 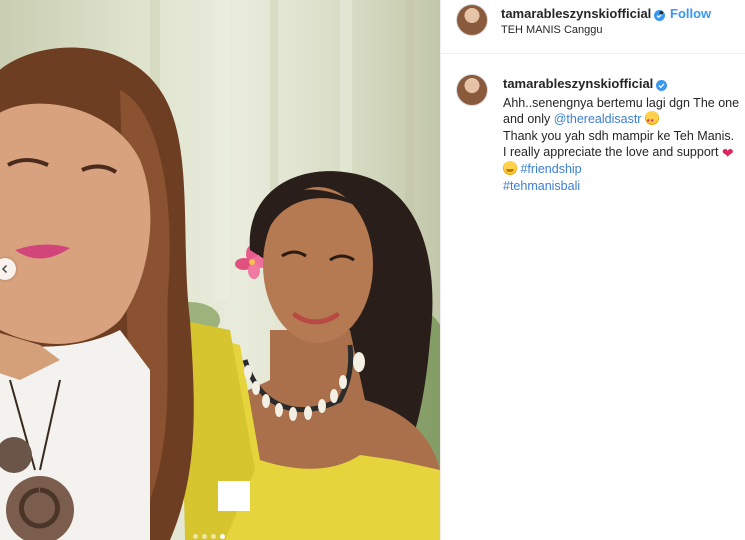 I want to click on carousel-dot-active, so click(x=222, y=536).